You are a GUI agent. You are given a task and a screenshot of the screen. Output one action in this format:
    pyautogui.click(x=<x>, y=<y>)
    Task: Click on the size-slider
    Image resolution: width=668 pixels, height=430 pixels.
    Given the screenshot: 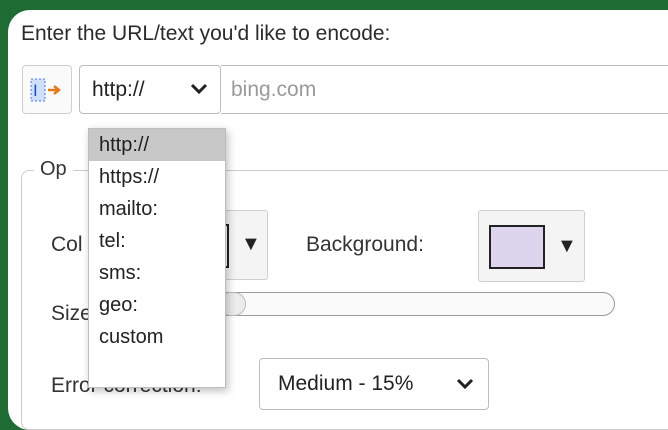 What is the action you would take?
    pyautogui.click(x=412, y=304)
    